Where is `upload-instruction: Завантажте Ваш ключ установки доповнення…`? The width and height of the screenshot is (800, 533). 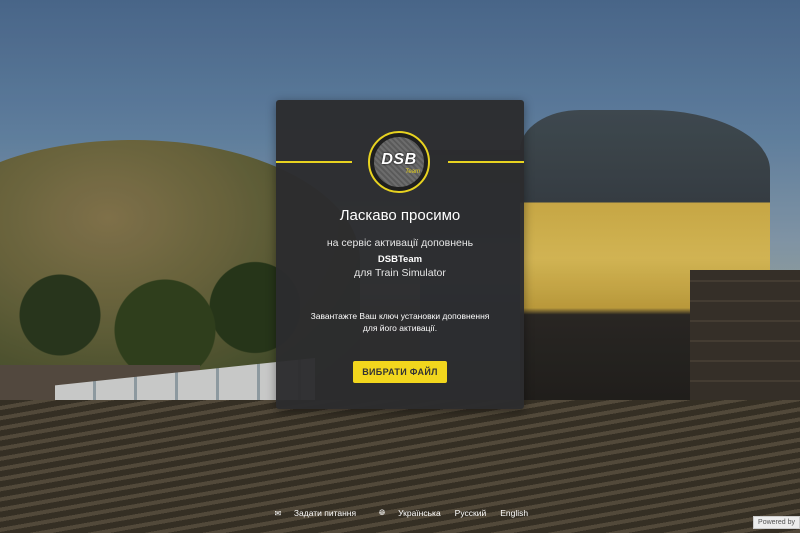 upload-instruction: Завантажте Ваш ключ установки доповнення… is located at coordinates (400, 322).